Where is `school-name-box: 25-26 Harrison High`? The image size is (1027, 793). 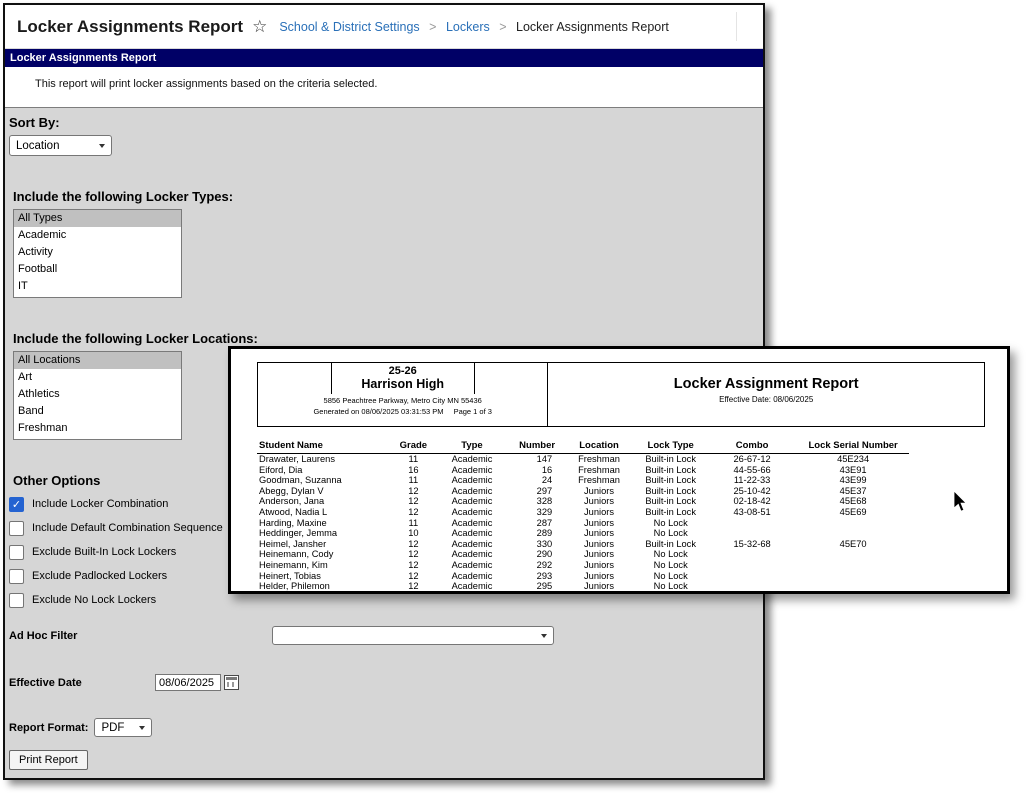
school-name-box: 25-26 Harrison High is located at coordinates (402, 378).